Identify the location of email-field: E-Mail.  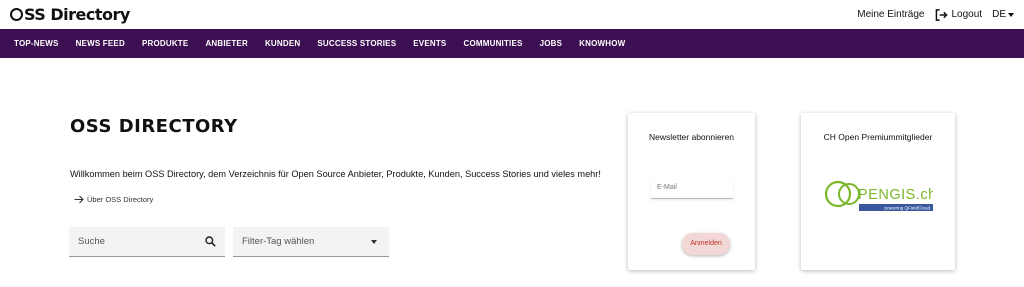
(692, 188).